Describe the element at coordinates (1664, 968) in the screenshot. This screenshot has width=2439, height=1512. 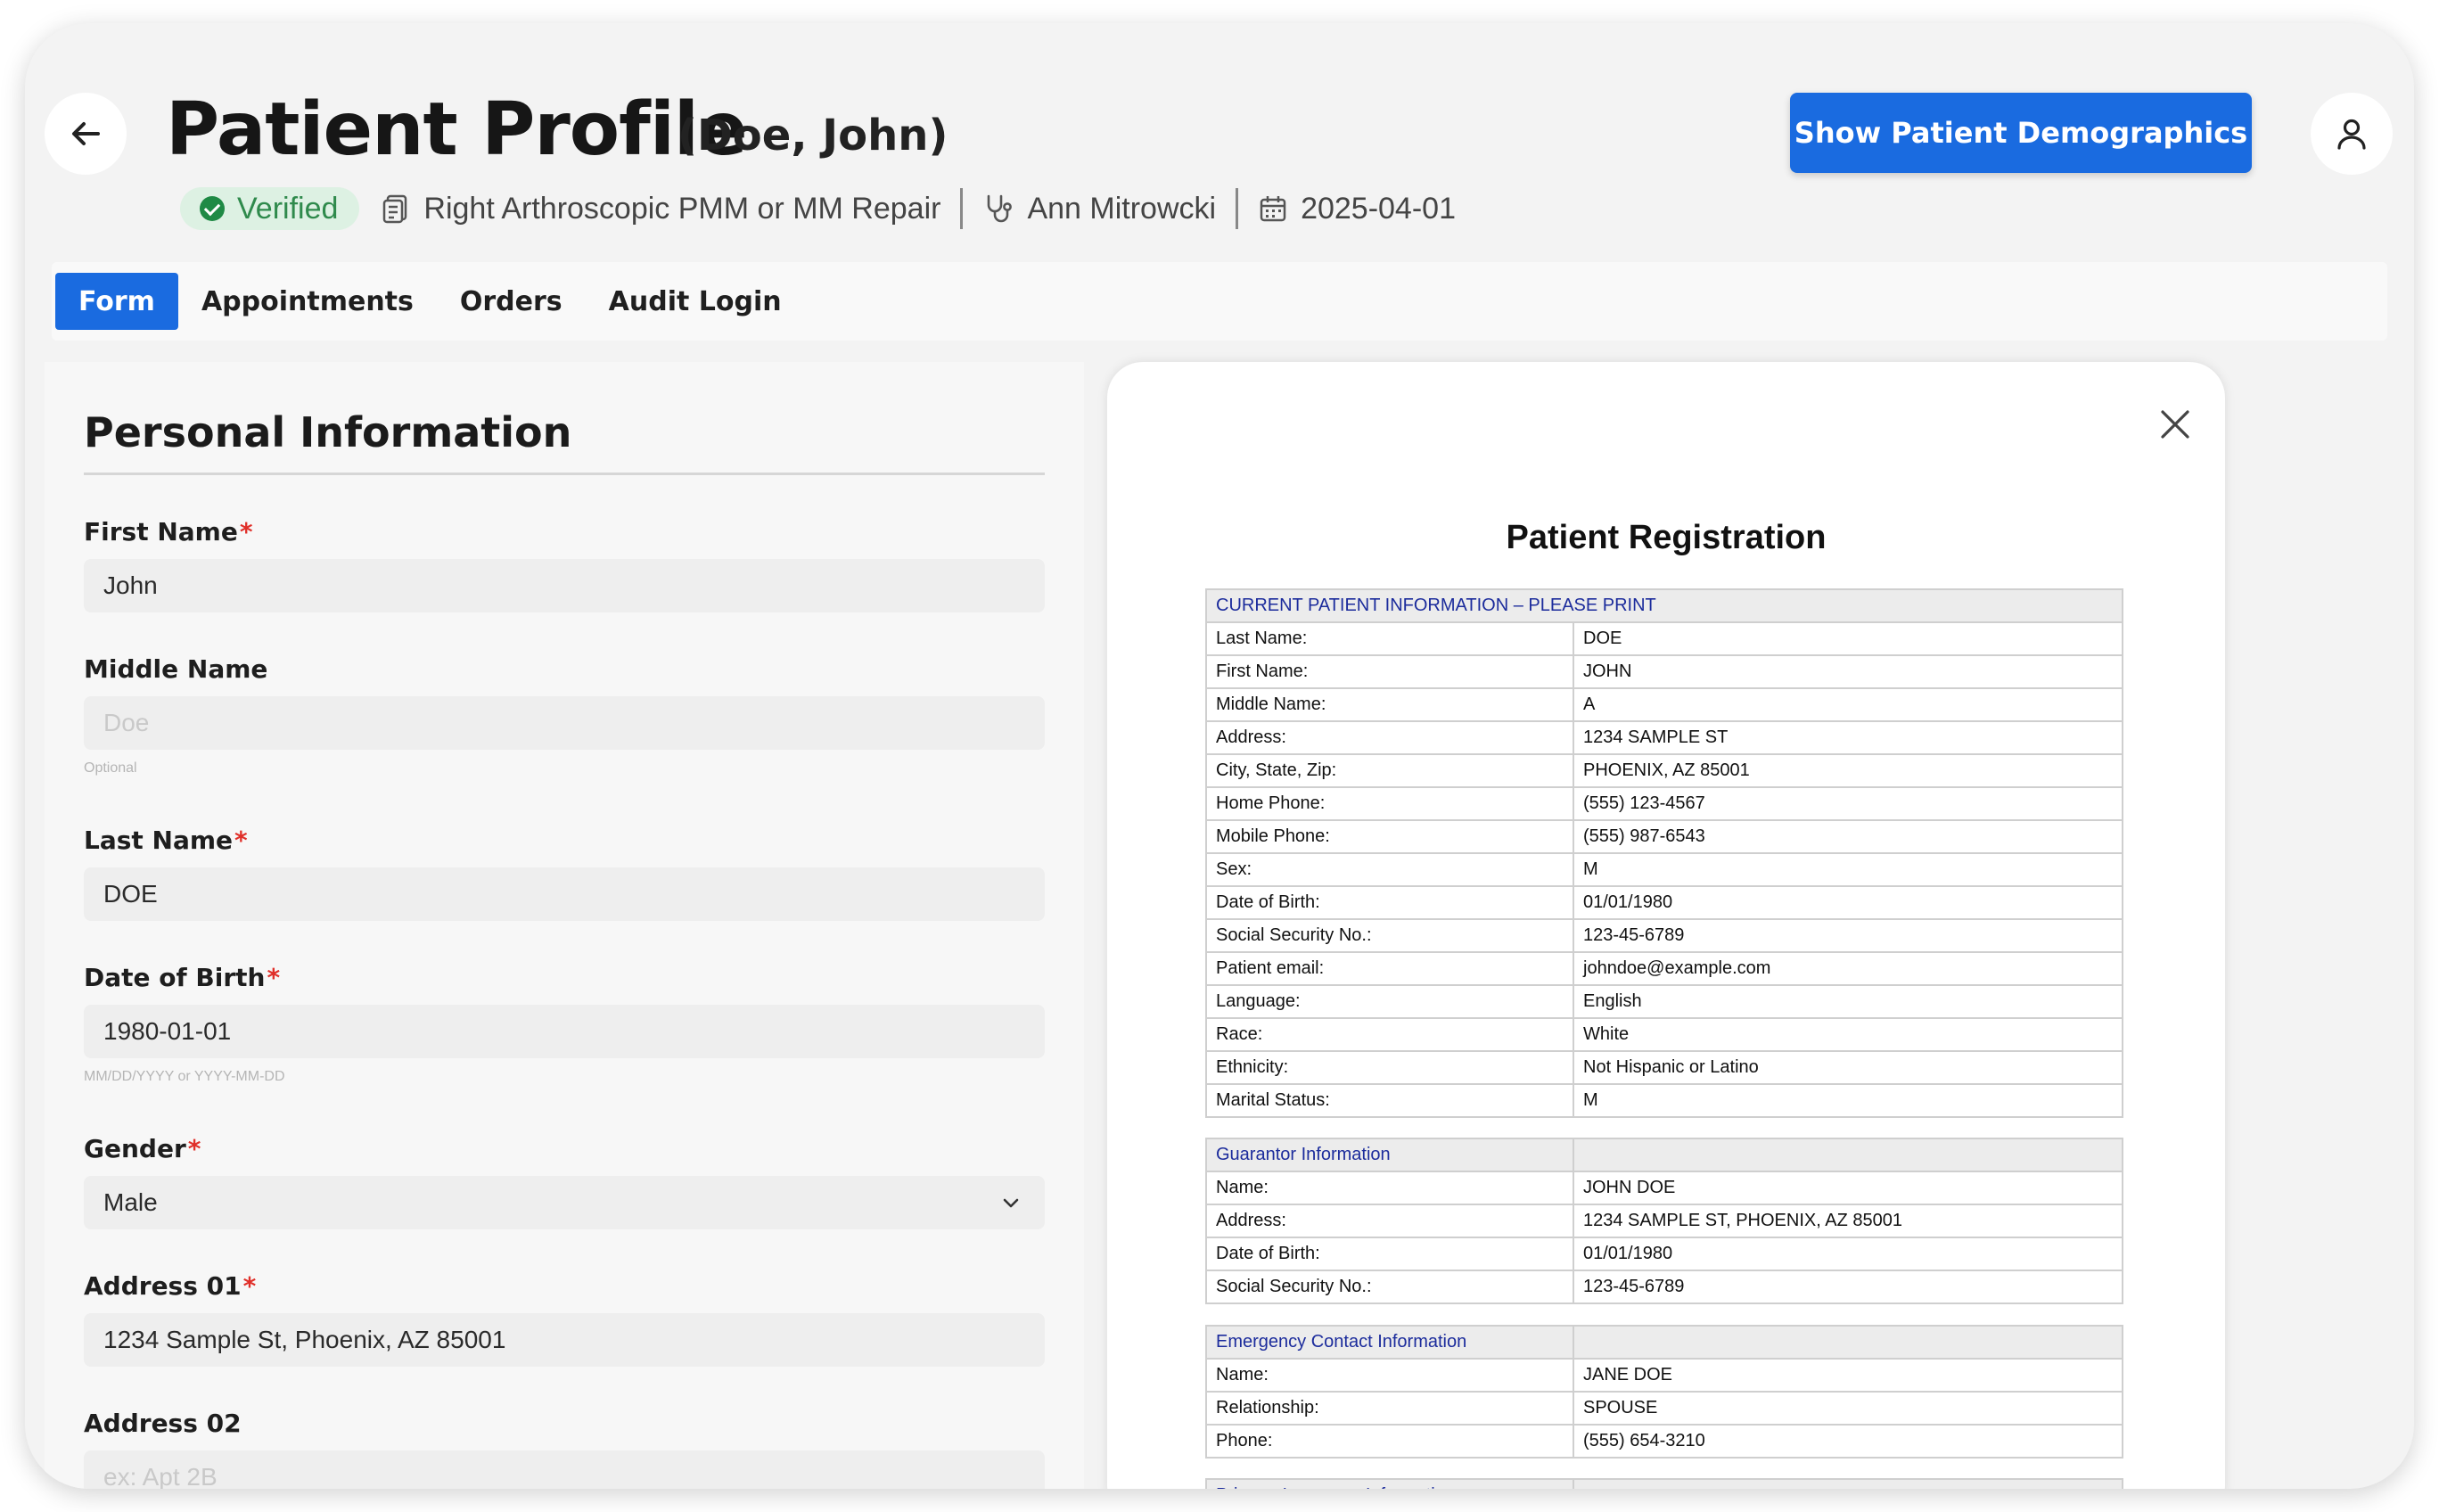
I see `table-row: Patient email: johndoe@example.com` at that location.